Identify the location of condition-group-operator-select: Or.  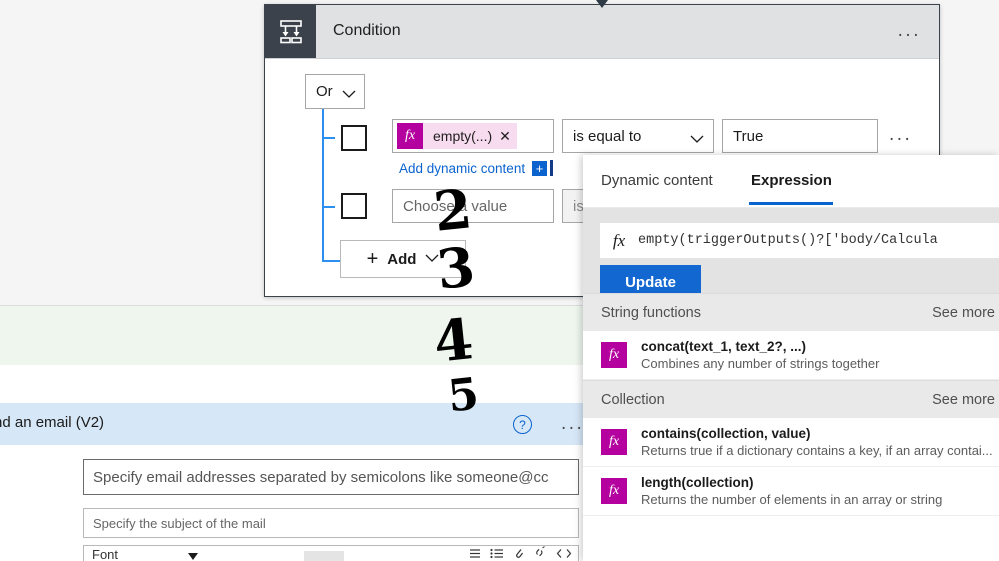
(335, 91).